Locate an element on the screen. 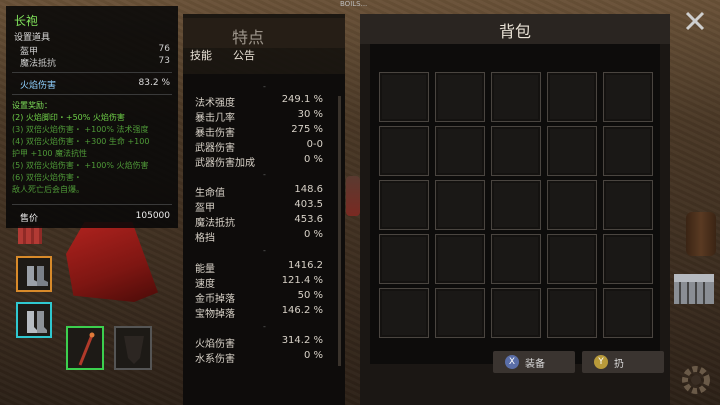  stat-value: 0-0 is located at coordinates (314, 144).